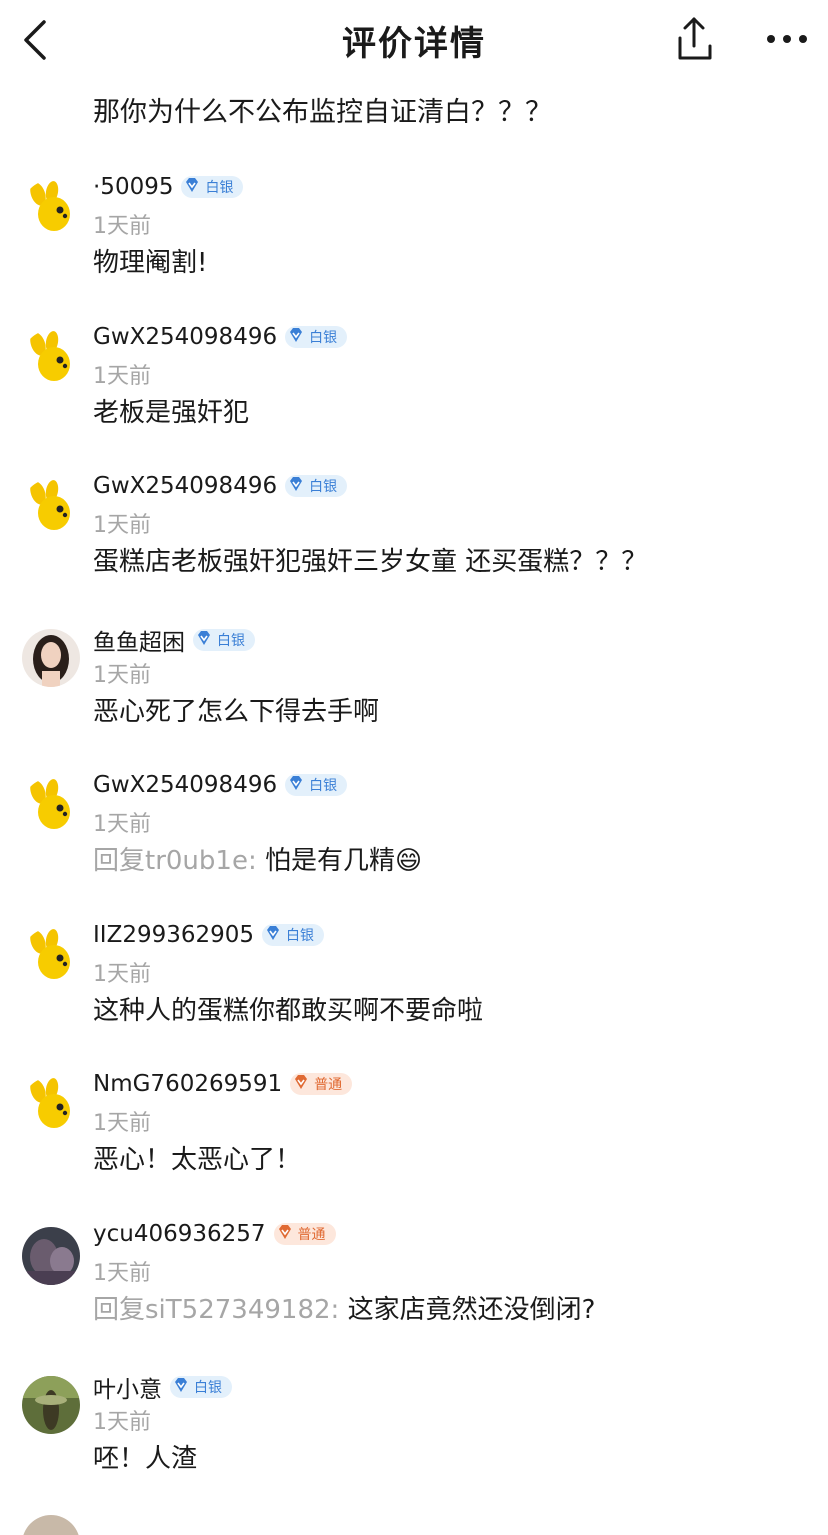 The image size is (828, 1535). Describe the element at coordinates (145, 1459) in the screenshot. I see `comment-body: 呸！人渣` at that location.